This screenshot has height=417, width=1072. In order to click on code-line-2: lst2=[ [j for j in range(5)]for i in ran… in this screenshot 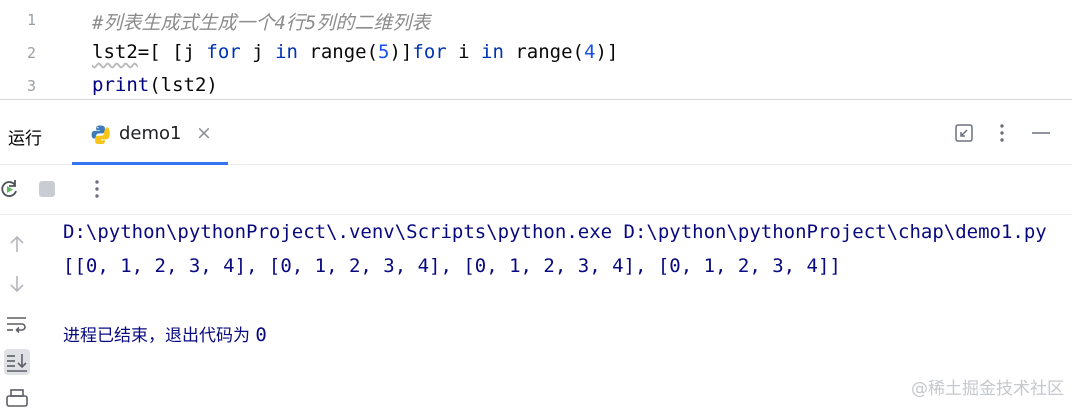, I will do `click(355, 52)`.